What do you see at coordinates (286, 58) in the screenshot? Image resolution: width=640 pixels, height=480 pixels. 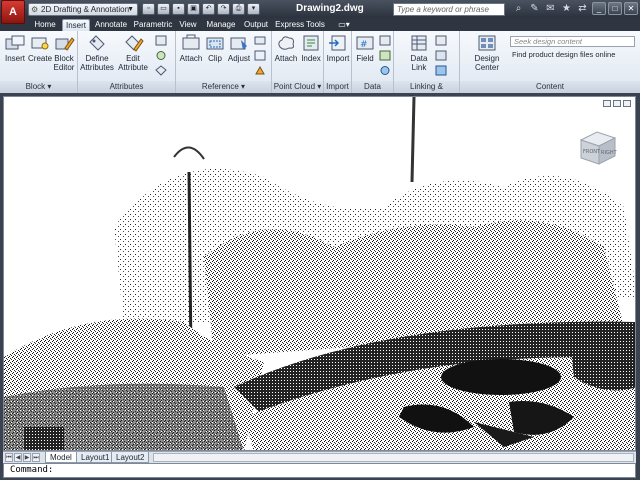 I see `point-cloud-attach-label: Attach` at bounding box center [286, 58].